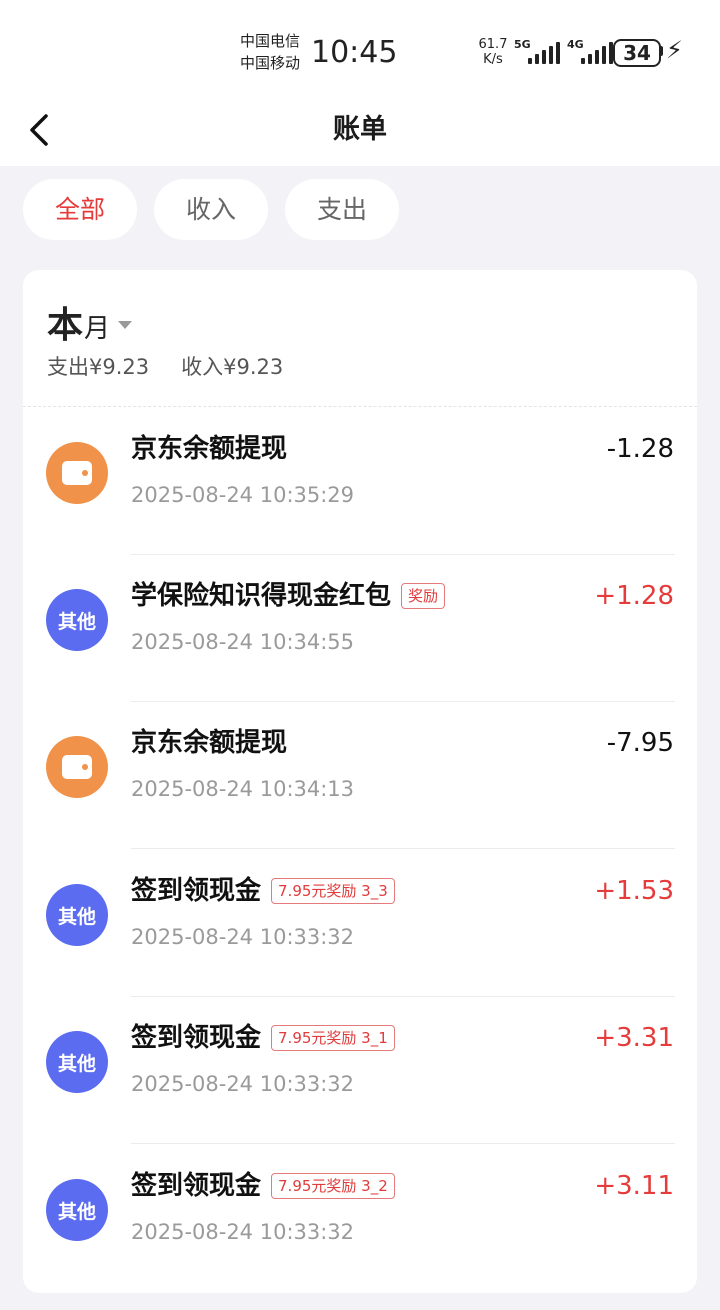 The width and height of the screenshot is (720, 1310). I want to click on filter-all-chip: 全部, so click(80, 209).